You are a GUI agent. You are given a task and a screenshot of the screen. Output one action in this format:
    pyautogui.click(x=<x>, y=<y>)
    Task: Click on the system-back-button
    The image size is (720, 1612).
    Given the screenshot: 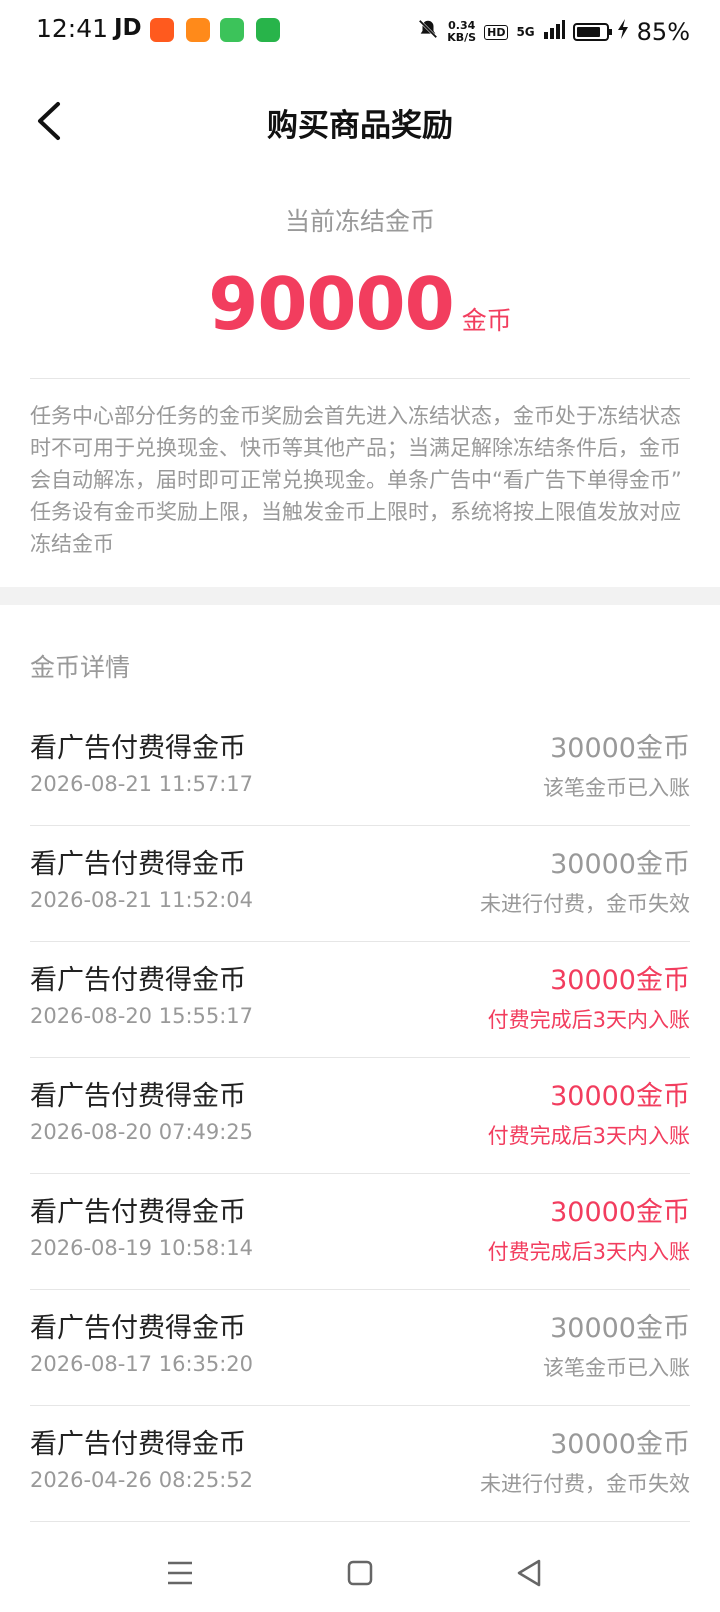 What is the action you would take?
    pyautogui.click(x=530, y=1573)
    